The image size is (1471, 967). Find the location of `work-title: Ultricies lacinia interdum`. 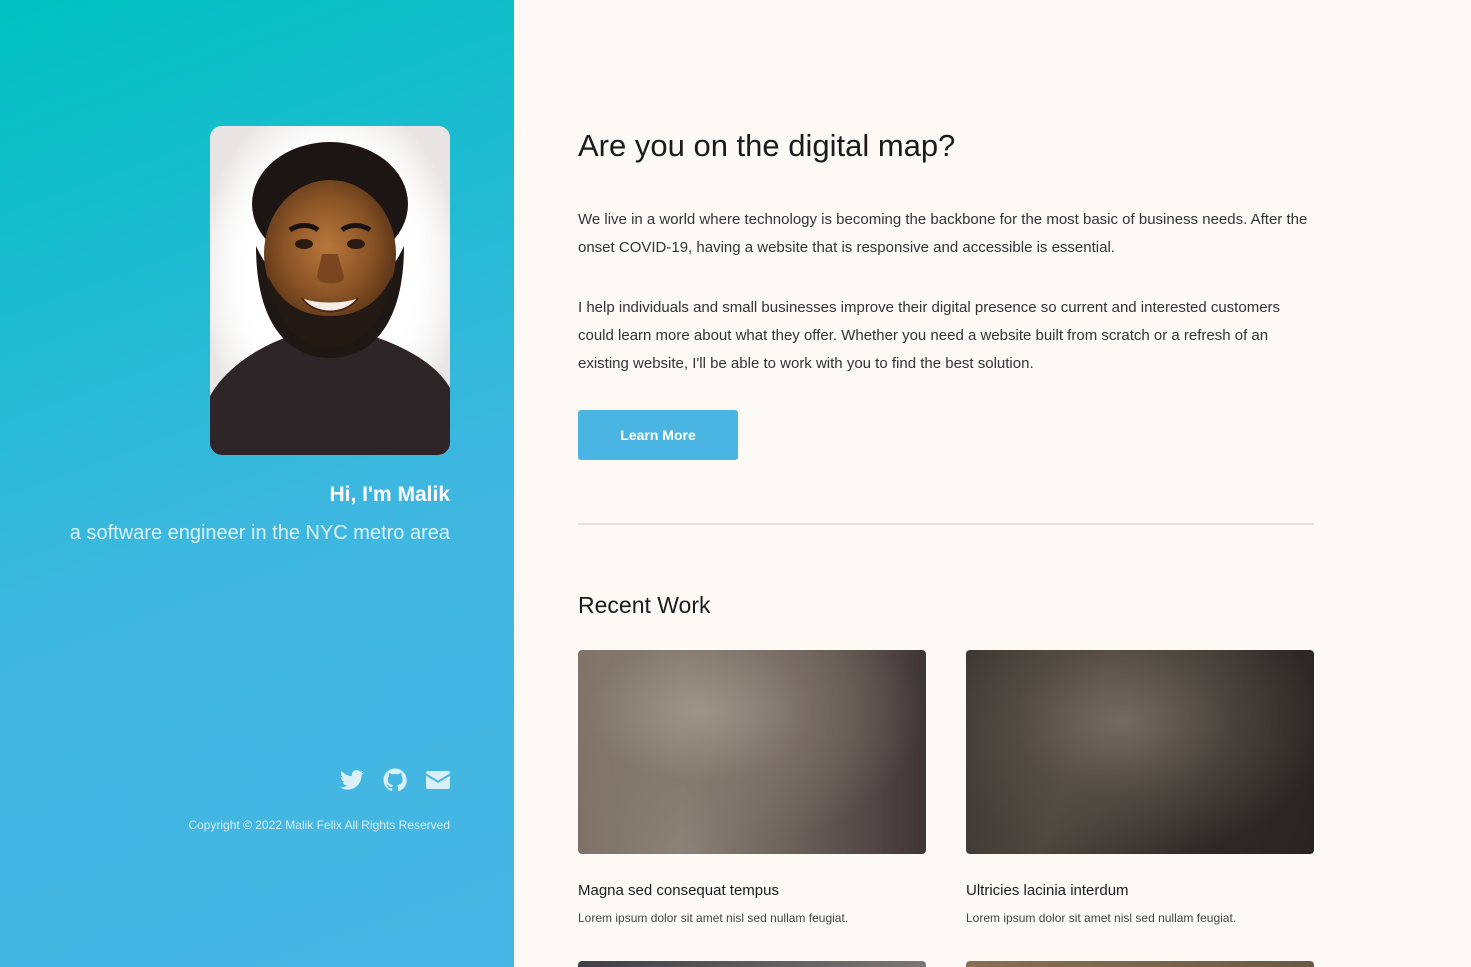

work-title: Ultricies lacinia interdum is located at coordinates (1047, 890).